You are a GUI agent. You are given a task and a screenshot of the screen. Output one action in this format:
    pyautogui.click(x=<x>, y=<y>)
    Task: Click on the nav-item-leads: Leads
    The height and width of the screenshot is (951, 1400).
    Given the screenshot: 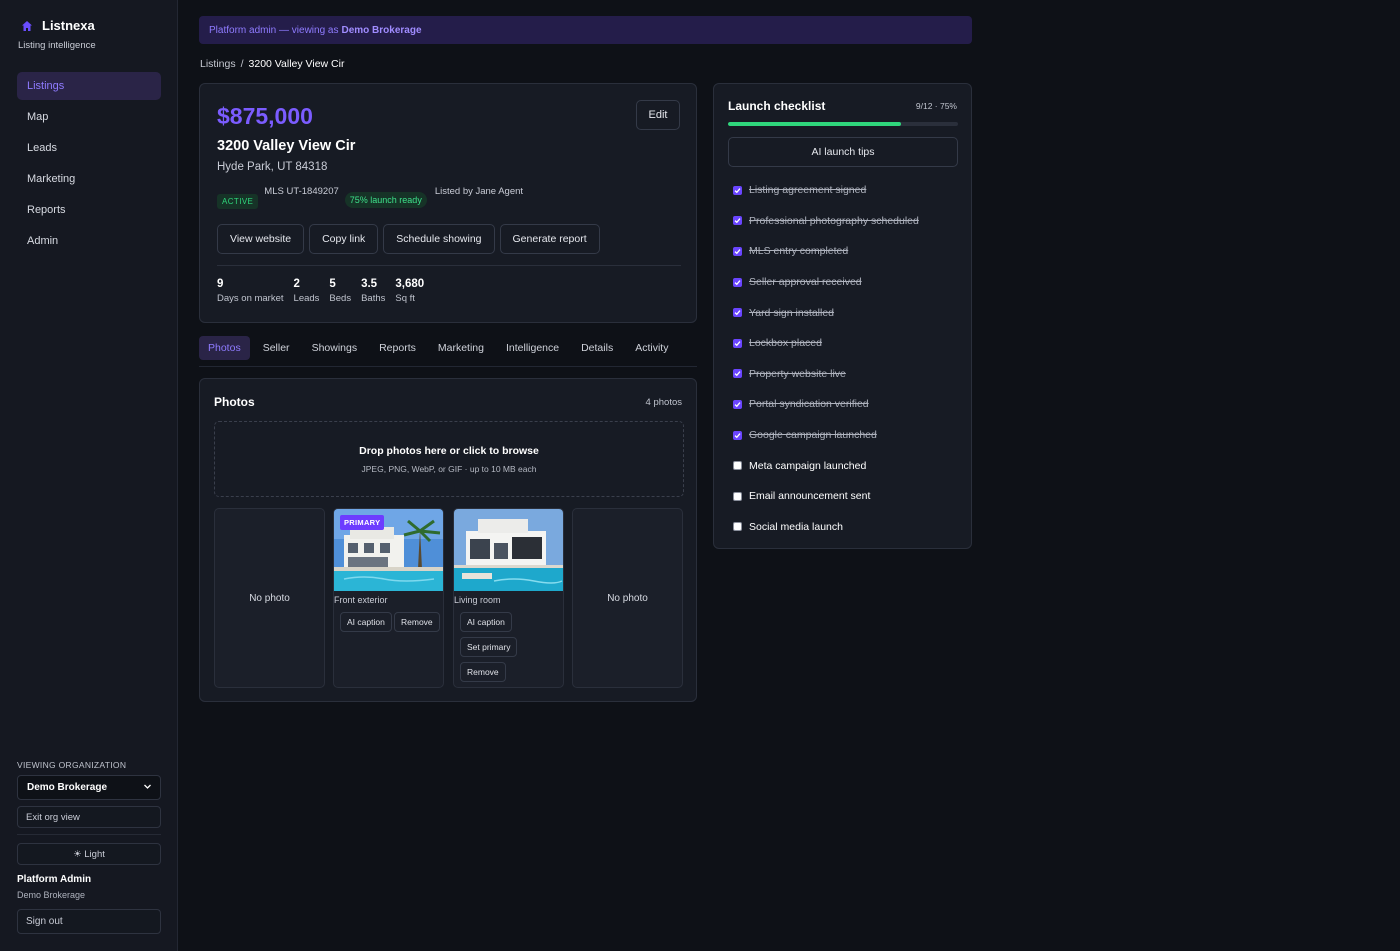 What is the action you would take?
    pyautogui.click(x=89, y=148)
    